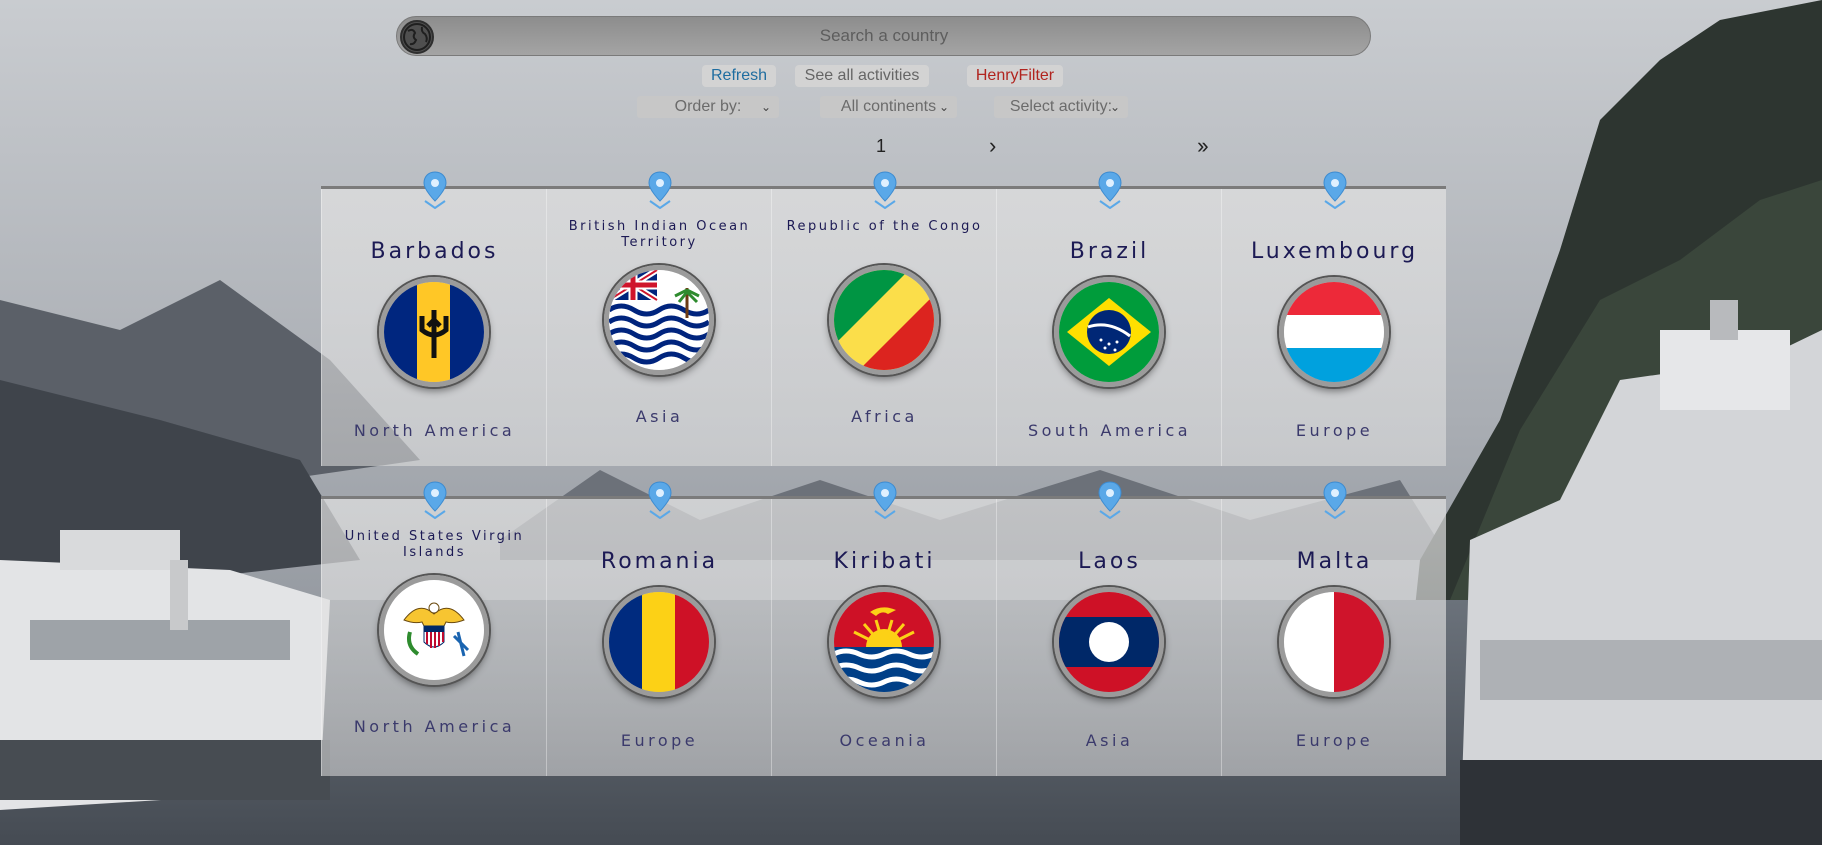 The width and height of the screenshot is (1822, 845). I want to click on country-card: Malta Europe, so click(1333, 628).